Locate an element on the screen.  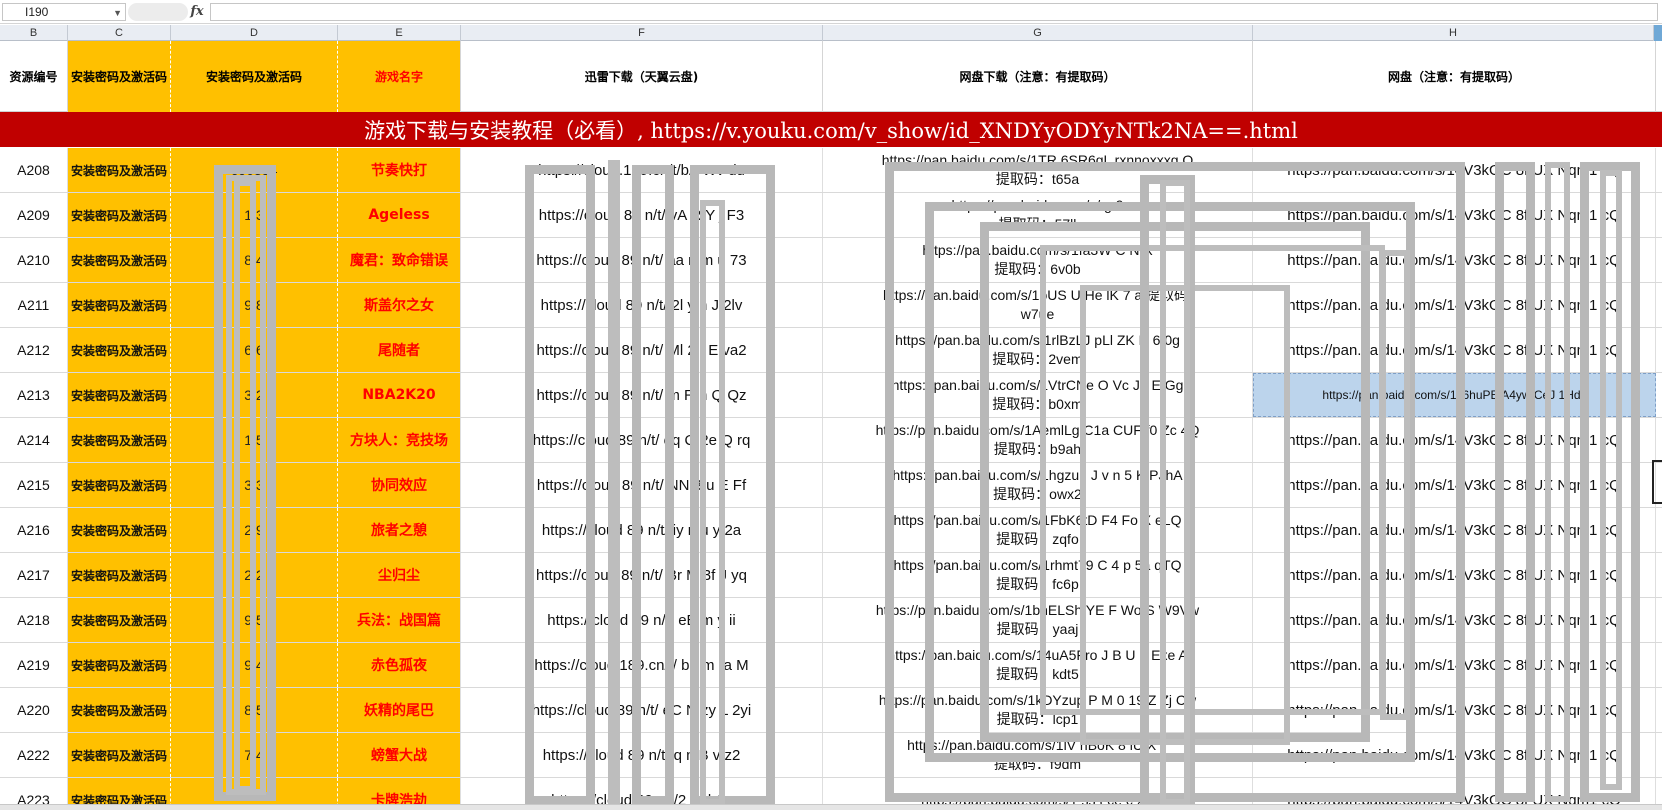
cell-game-name: 兵法：战国篇 is located at coordinates (399, 620).